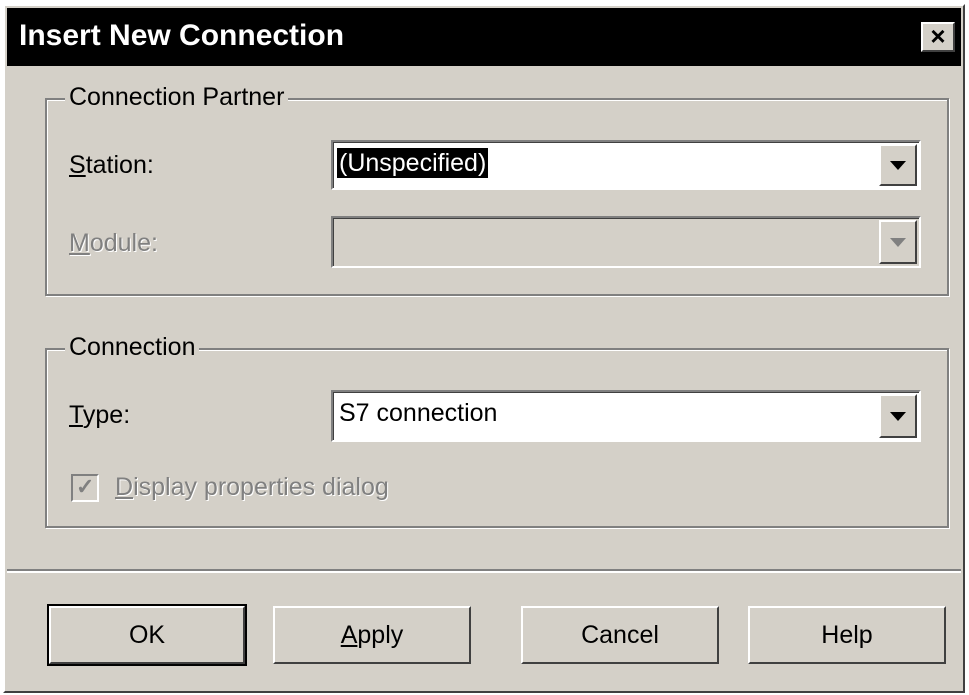 Image resolution: width=969 pixels, height=695 pixels. I want to click on station-label-mnemonic: S, so click(77, 165).